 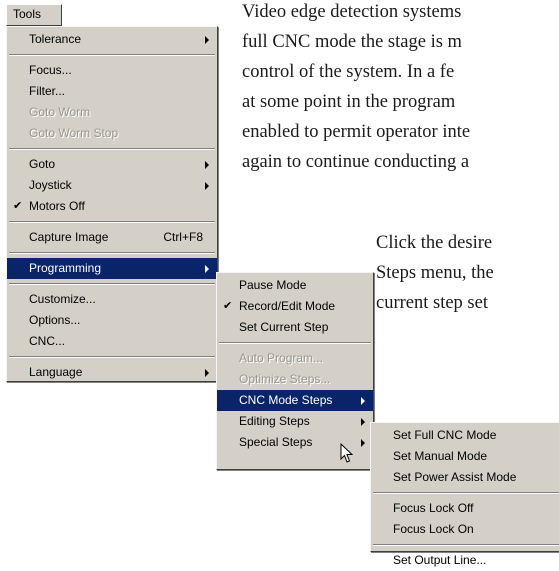 I want to click on menu-item-pause-mode: Pause Mode, so click(x=295, y=285).